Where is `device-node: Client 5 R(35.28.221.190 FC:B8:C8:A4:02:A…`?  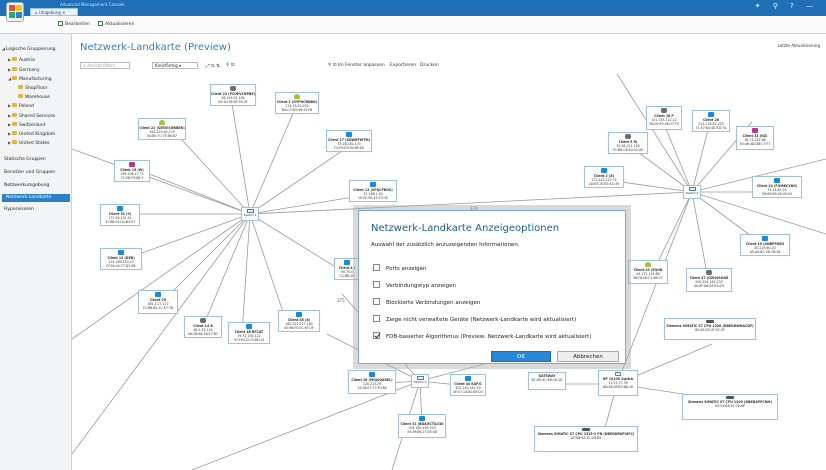 device-node: Client 5 R(35.28.221.190 FC:B8:C8:A4:02:A… is located at coordinates (628, 143).